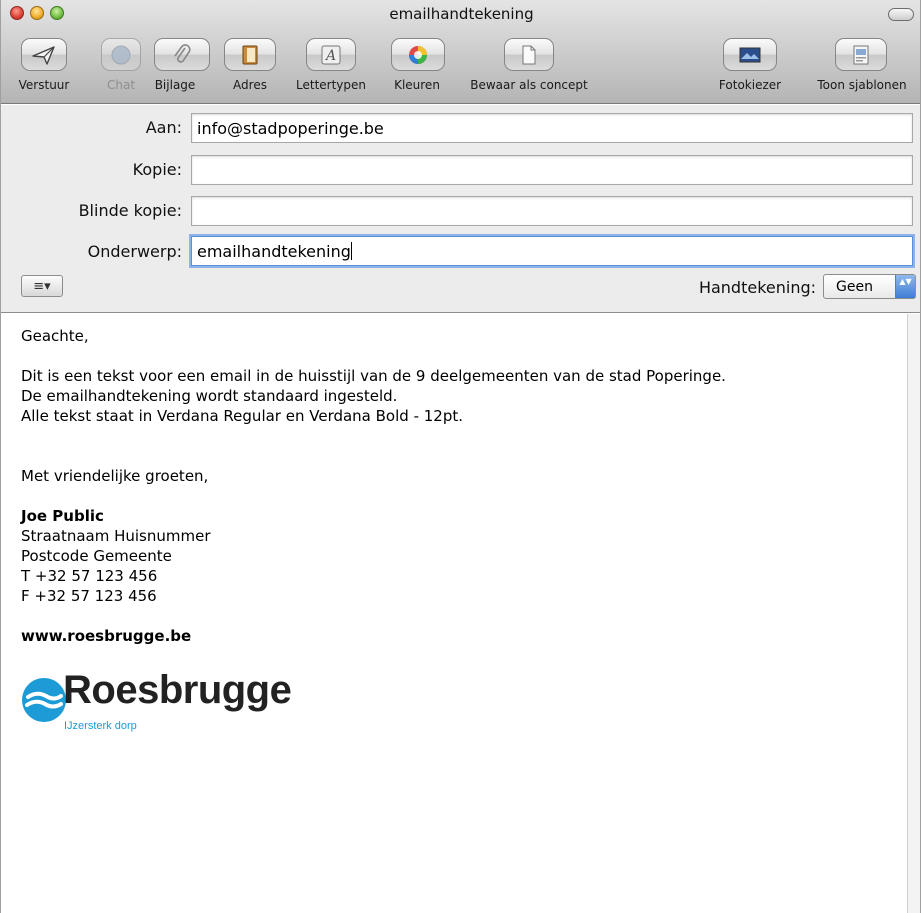 The width and height of the screenshot is (921, 913). I want to click on signature-label: Handtekening:, so click(757, 287).